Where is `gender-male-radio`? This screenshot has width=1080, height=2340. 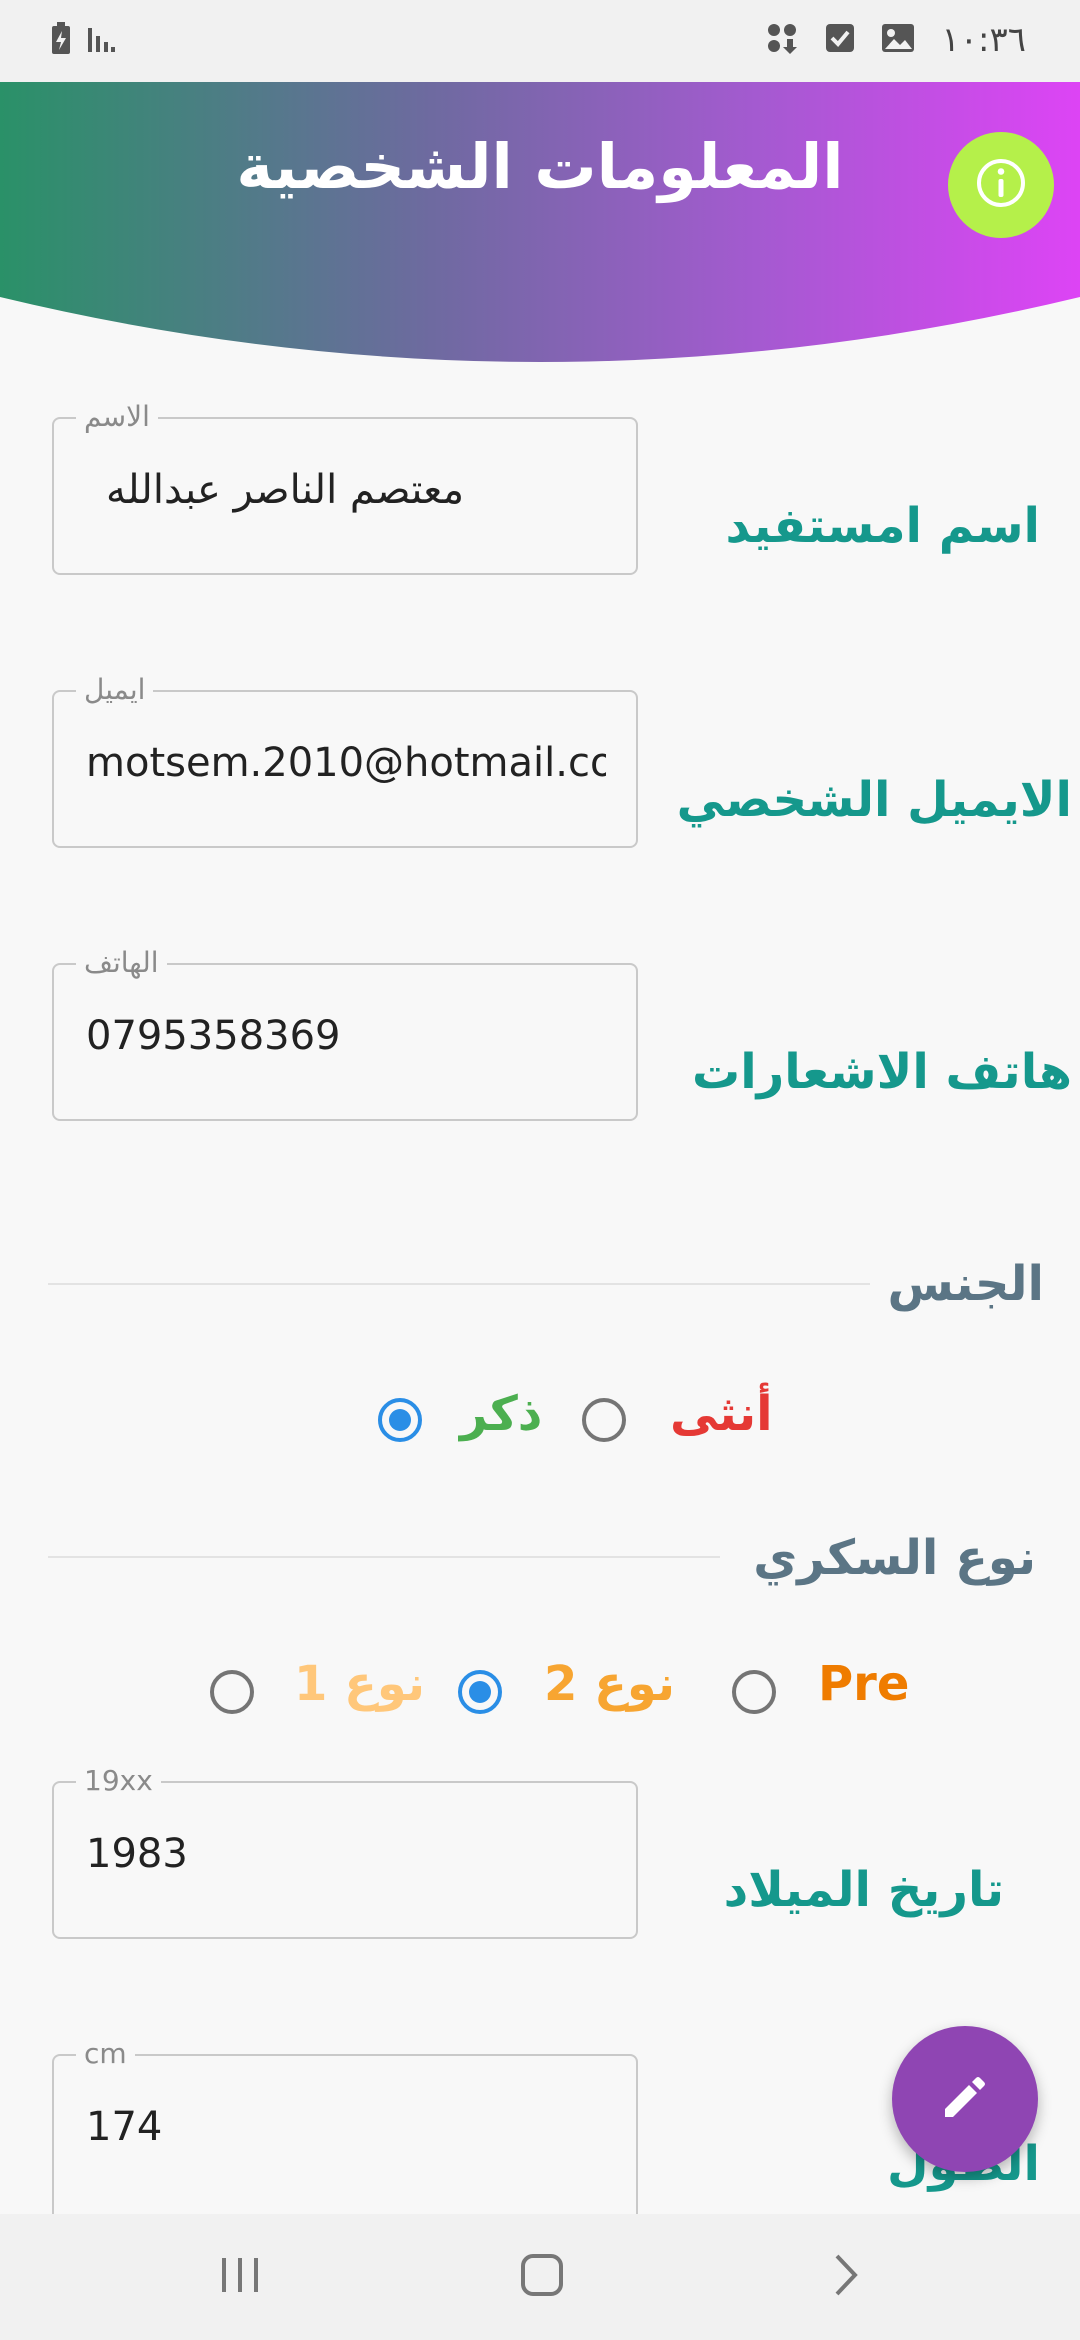
gender-male-radio is located at coordinates (400, 1420).